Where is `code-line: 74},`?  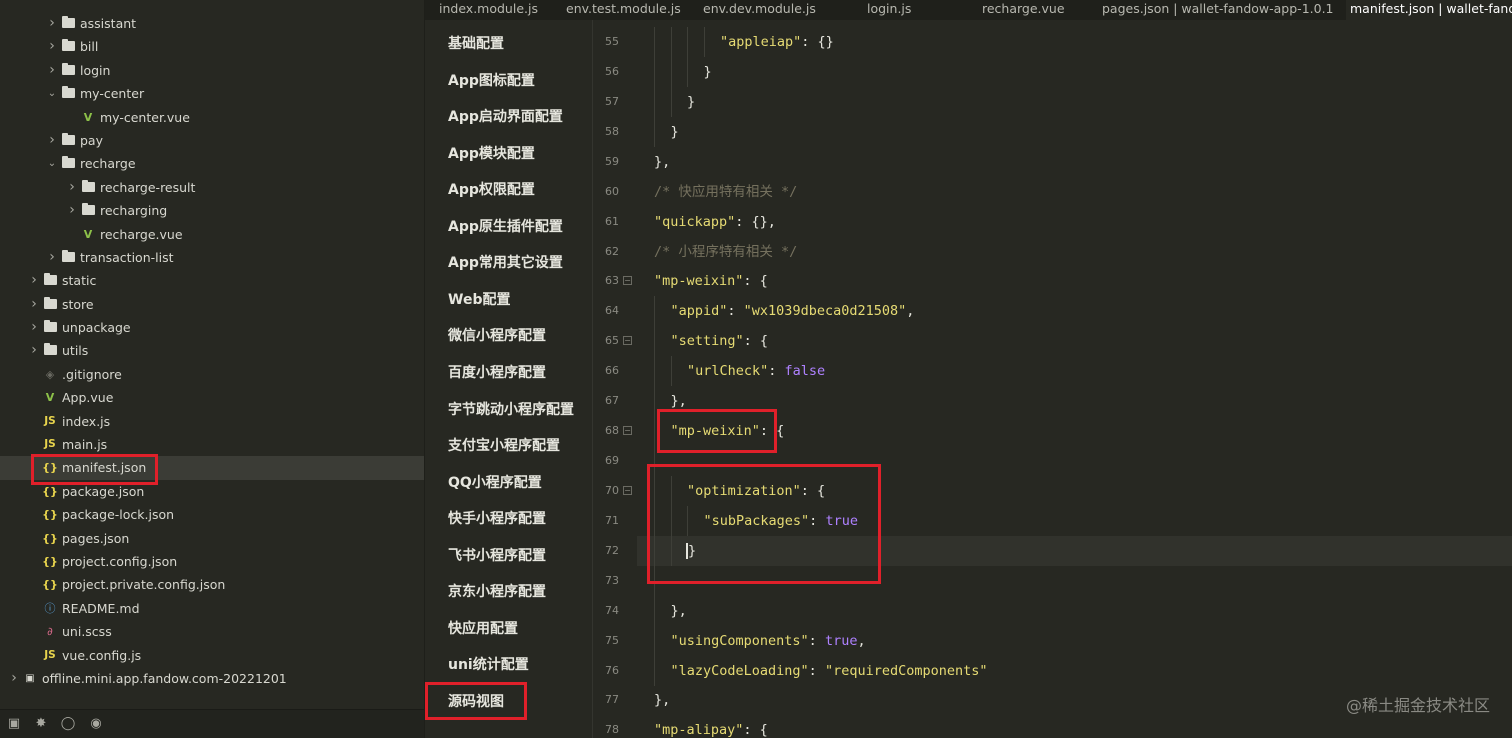 code-line: 74}, is located at coordinates (1052, 610).